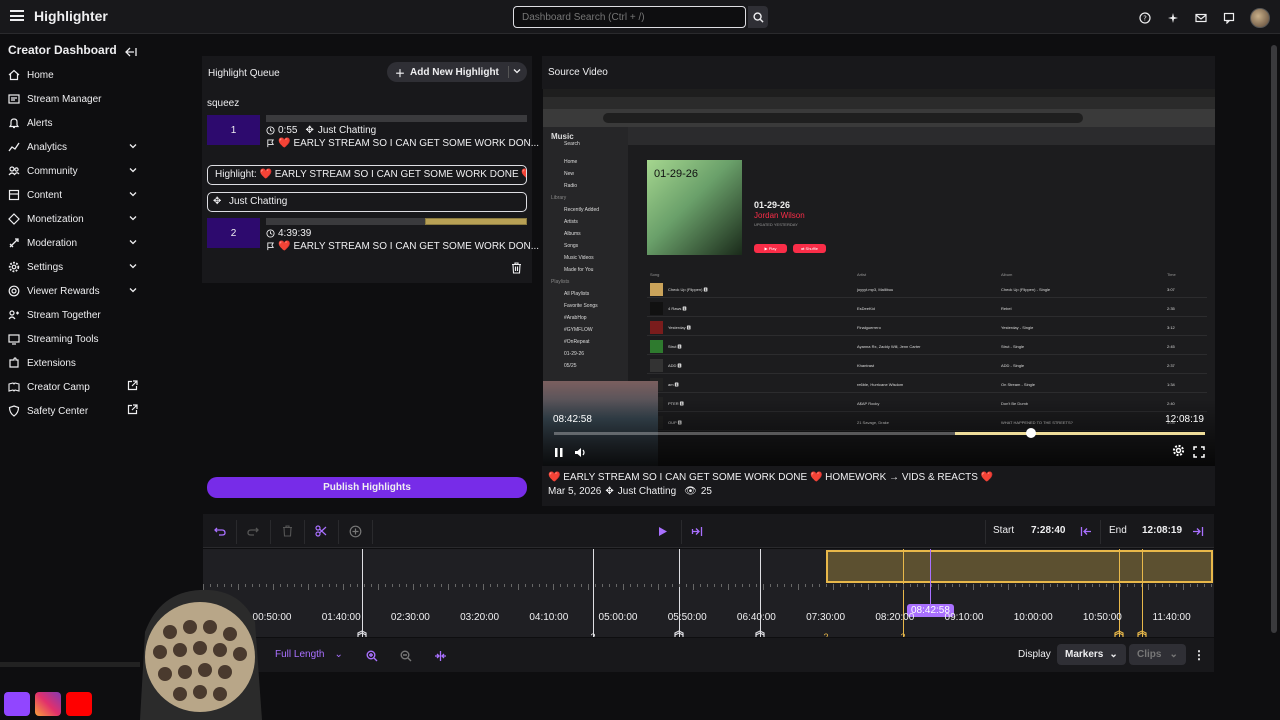  I want to click on sidebar-item-stream-manager: Stream Manager, so click(74, 99).